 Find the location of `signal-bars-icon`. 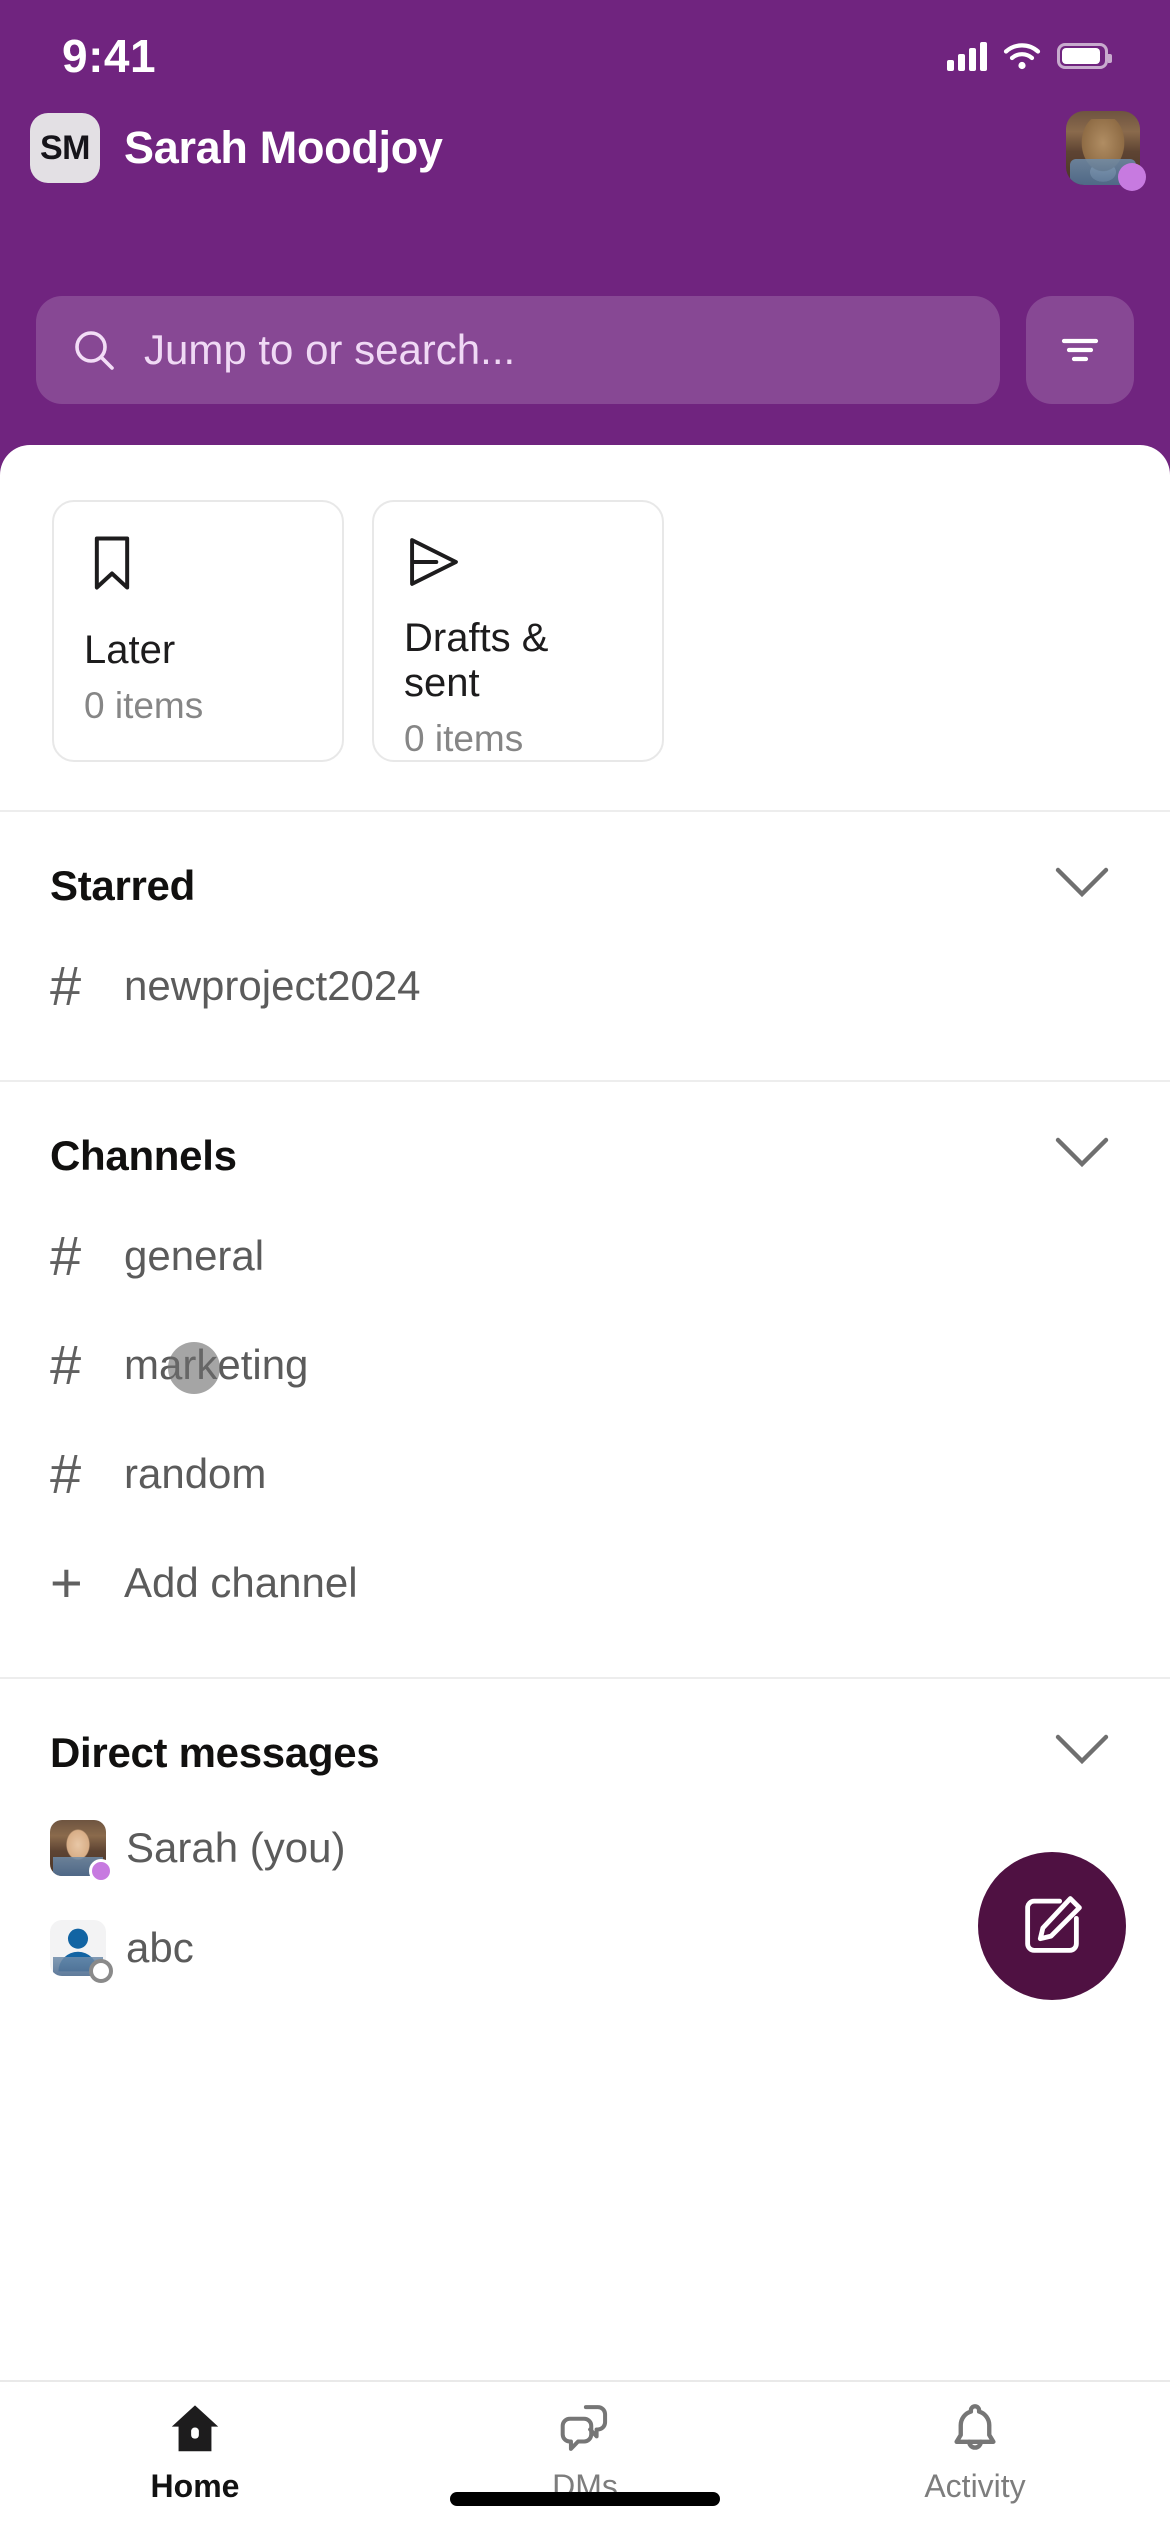

signal-bars-icon is located at coordinates (967, 56).